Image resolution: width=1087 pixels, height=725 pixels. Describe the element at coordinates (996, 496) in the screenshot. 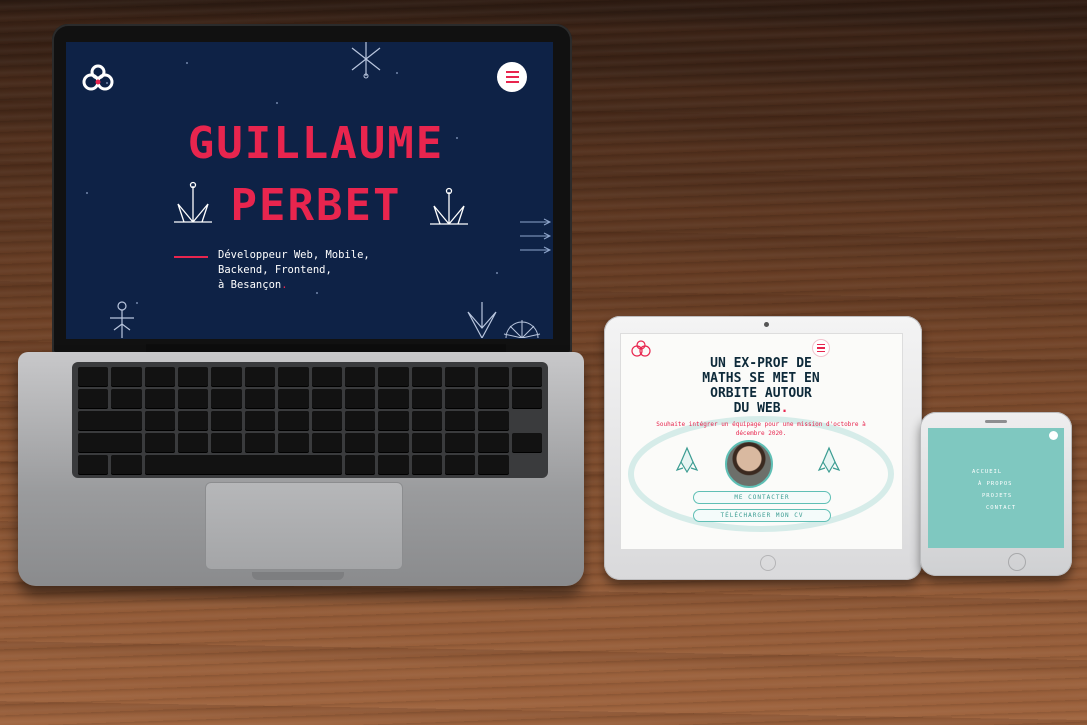

I see `nav-item-projets: PROJETS` at that location.